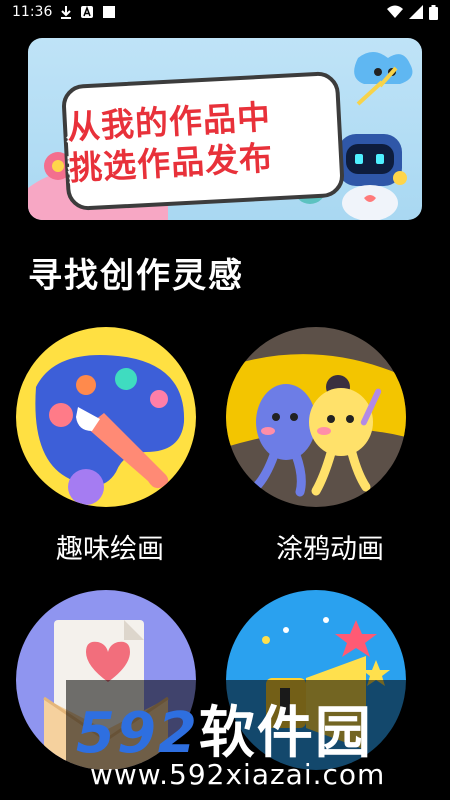 The image size is (450, 800). I want to click on cartoon-characters-icon, so click(316, 425).